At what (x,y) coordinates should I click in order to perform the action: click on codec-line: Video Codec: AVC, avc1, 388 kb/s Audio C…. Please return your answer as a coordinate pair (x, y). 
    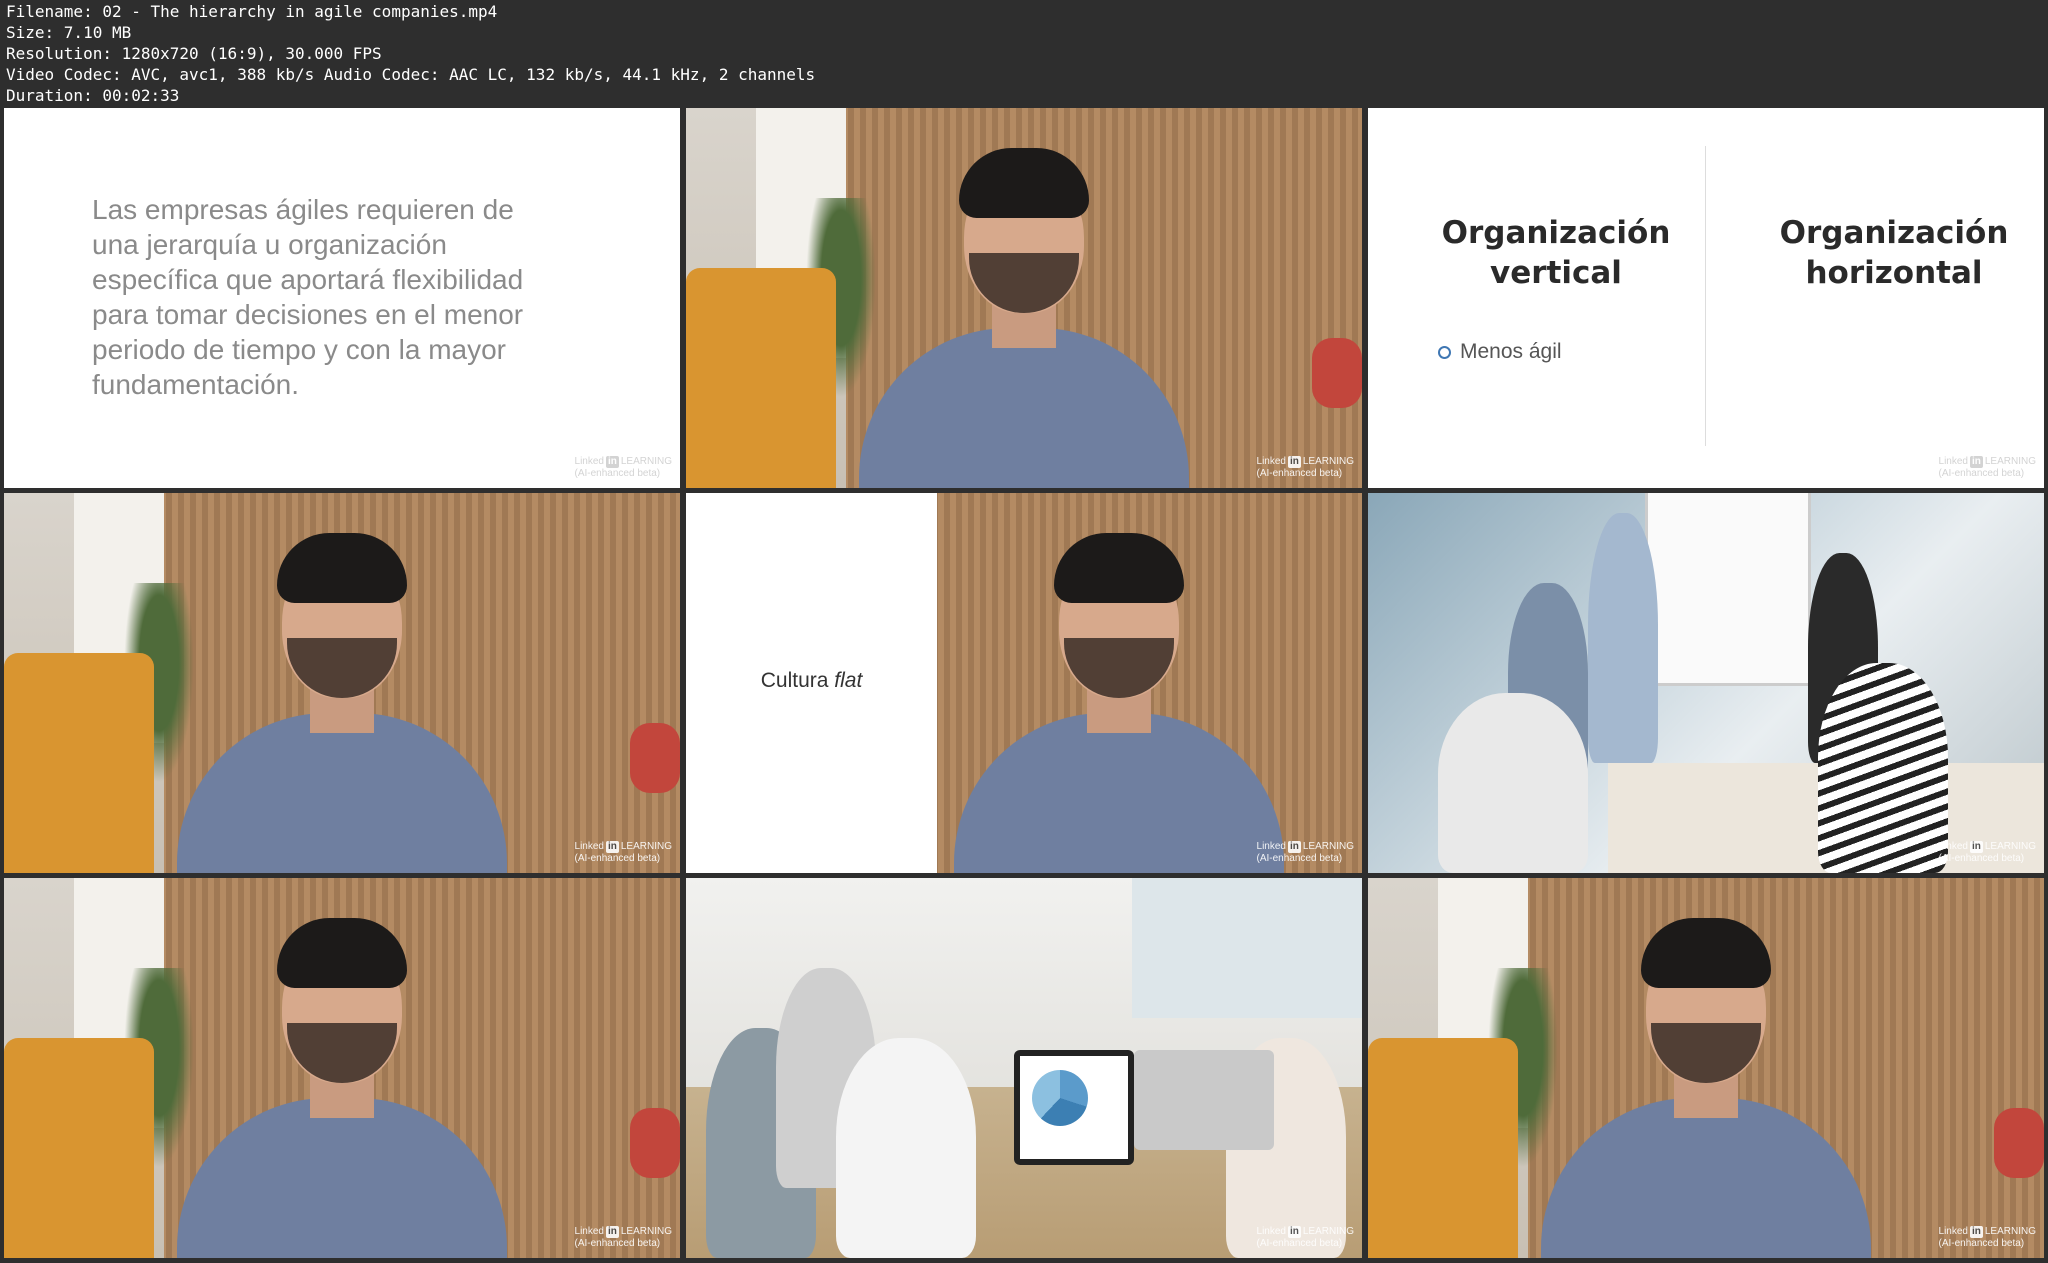
    Looking at the image, I should click on (411, 74).